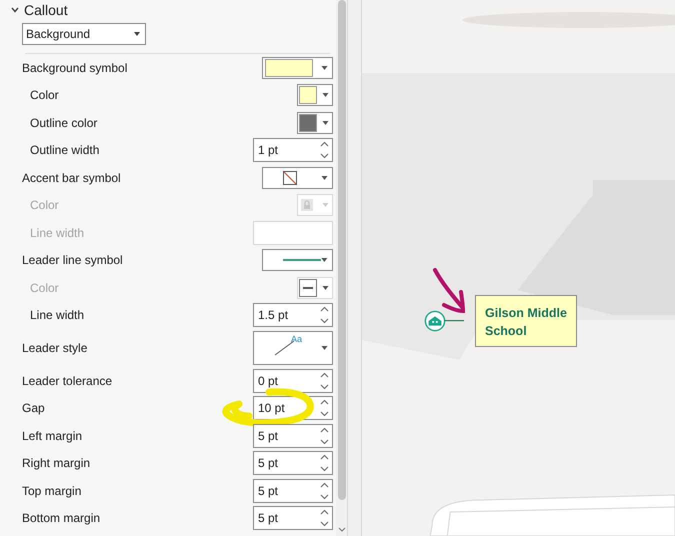 This screenshot has width=675, height=536. Describe the element at coordinates (308, 287) in the screenshot. I see `line-swatch-icon` at that location.